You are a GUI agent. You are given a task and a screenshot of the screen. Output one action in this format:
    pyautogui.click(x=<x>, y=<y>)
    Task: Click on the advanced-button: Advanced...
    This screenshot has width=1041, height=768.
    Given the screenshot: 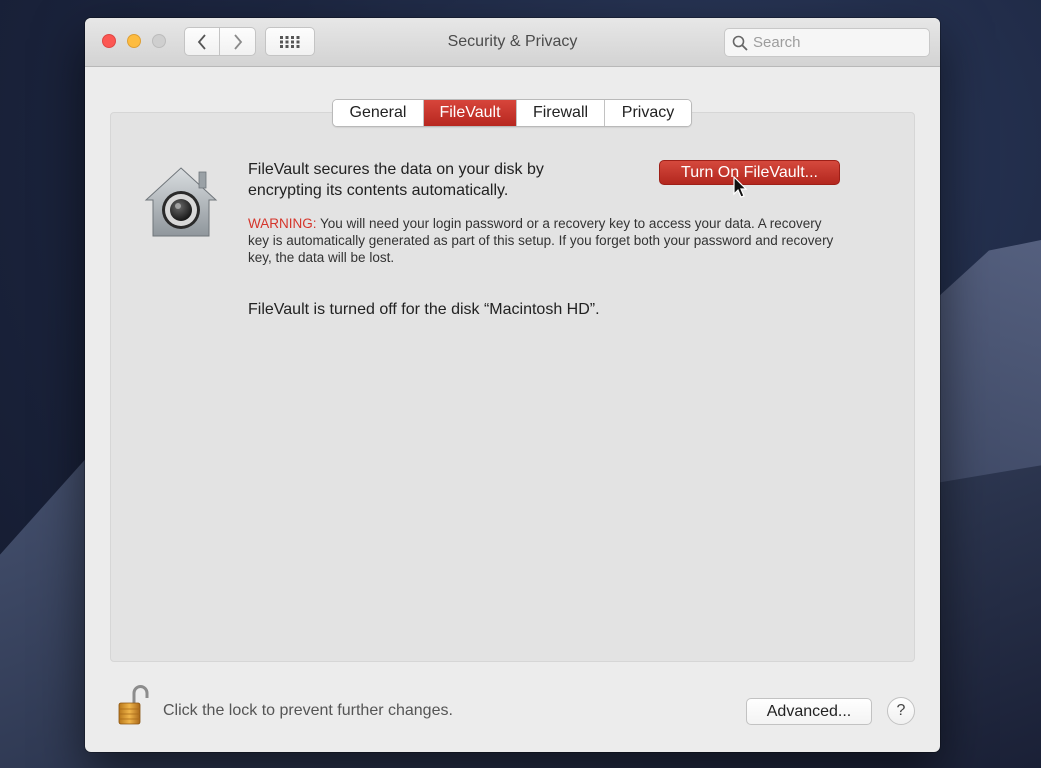 What is the action you would take?
    pyautogui.click(x=809, y=711)
    